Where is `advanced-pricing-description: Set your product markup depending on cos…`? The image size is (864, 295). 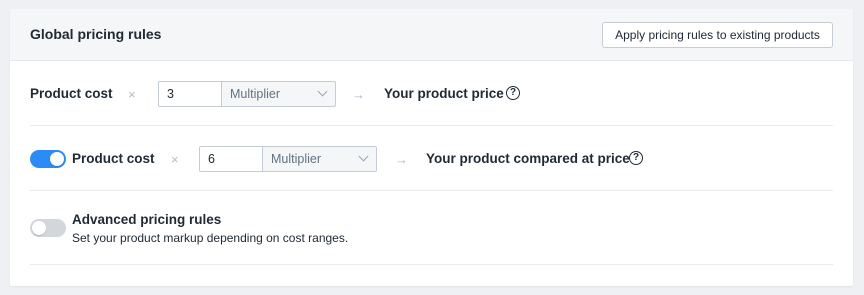
advanced-pricing-description: Set your product markup depending on cos… is located at coordinates (210, 238).